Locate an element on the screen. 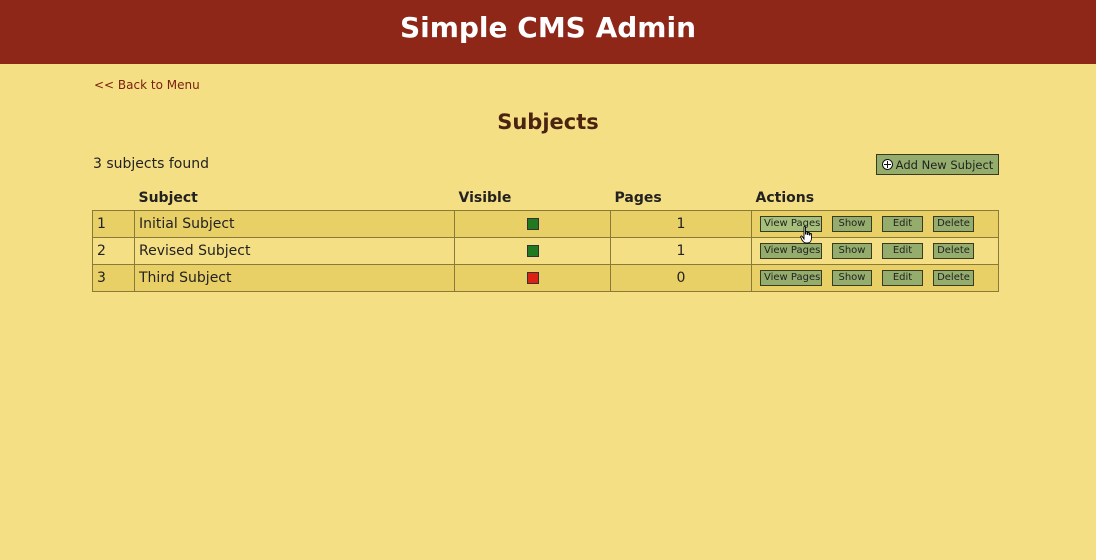 The height and width of the screenshot is (560, 1096). hidden-status-icon is located at coordinates (532, 278).